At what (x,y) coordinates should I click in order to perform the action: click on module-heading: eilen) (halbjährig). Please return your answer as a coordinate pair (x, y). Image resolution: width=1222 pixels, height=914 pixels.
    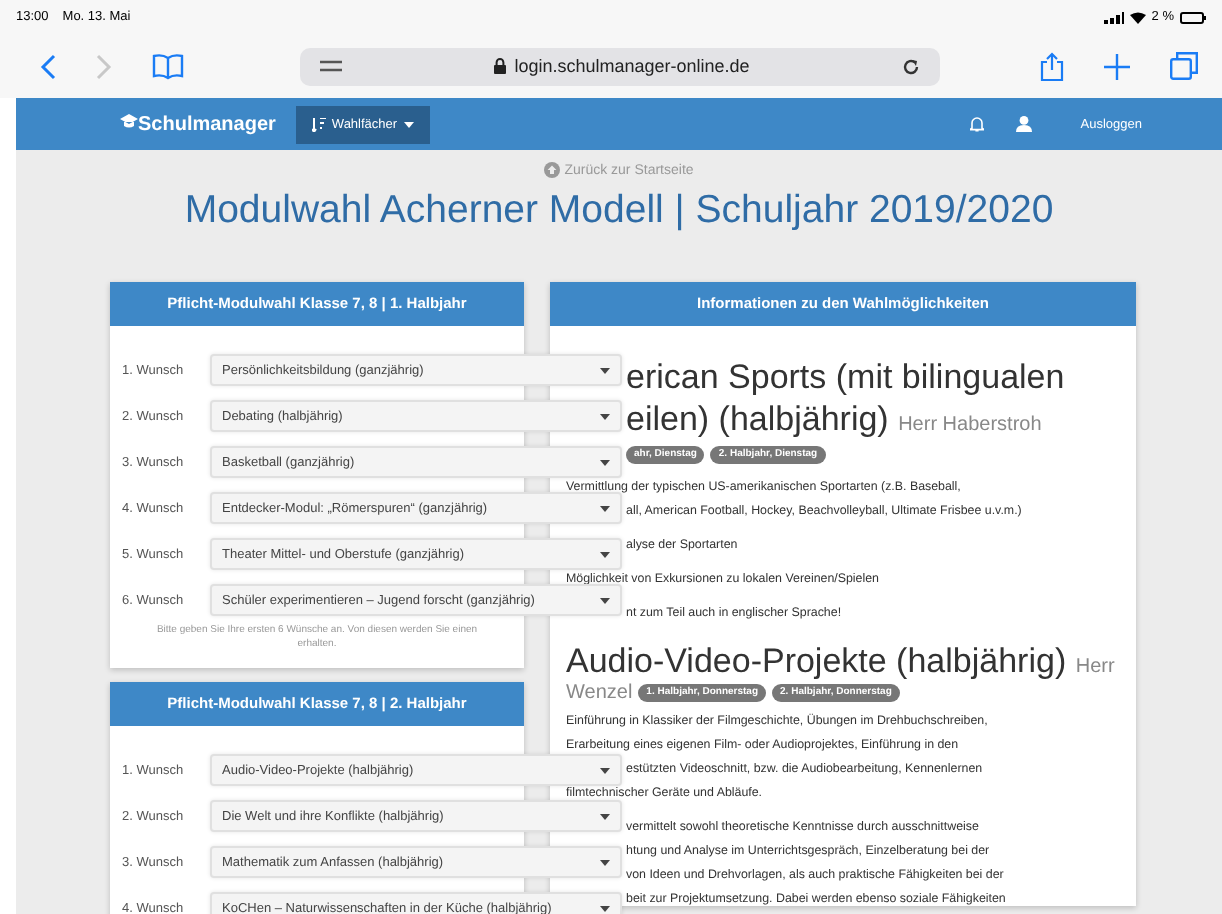
    Looking at the image, I should click on (757, 419).